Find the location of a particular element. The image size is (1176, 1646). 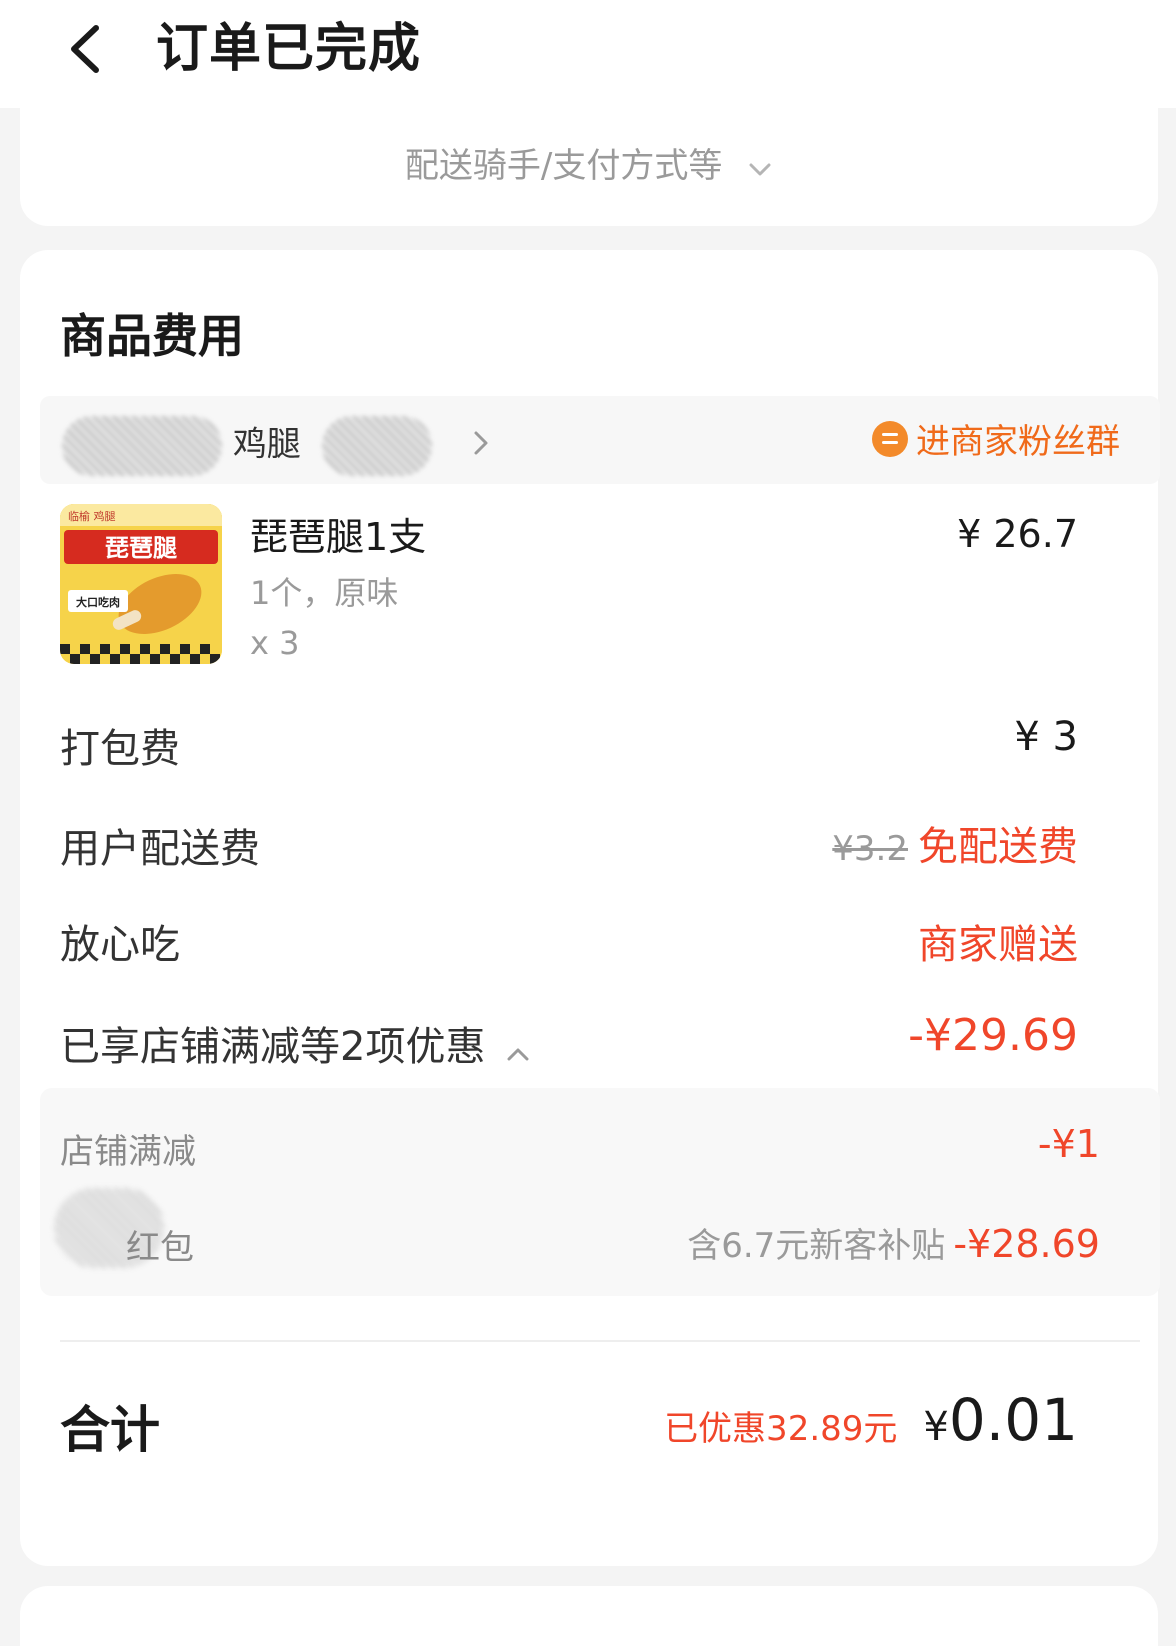

total-number: 0.01 is located at coordinates (1013, 1420).